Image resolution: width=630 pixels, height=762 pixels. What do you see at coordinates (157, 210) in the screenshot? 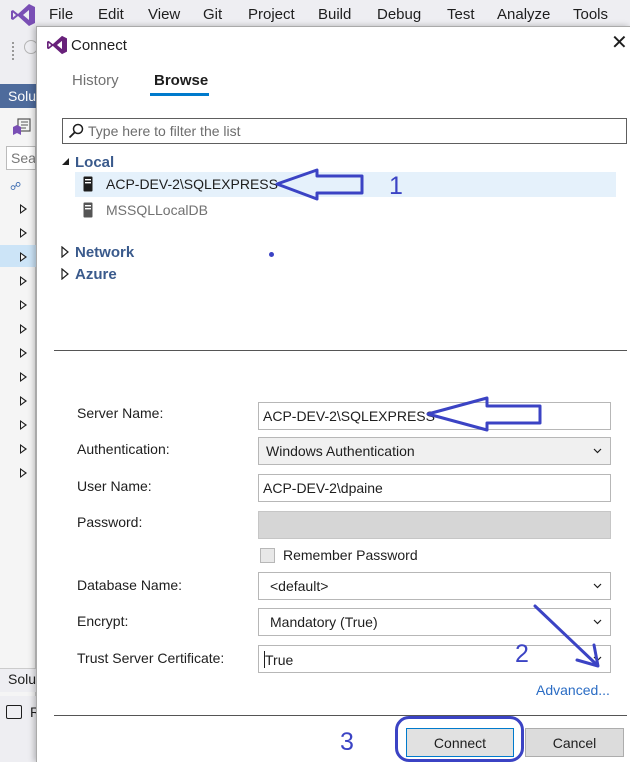
I see `server-name: MSSQLLocalDB` at bounding box center [157, 210].